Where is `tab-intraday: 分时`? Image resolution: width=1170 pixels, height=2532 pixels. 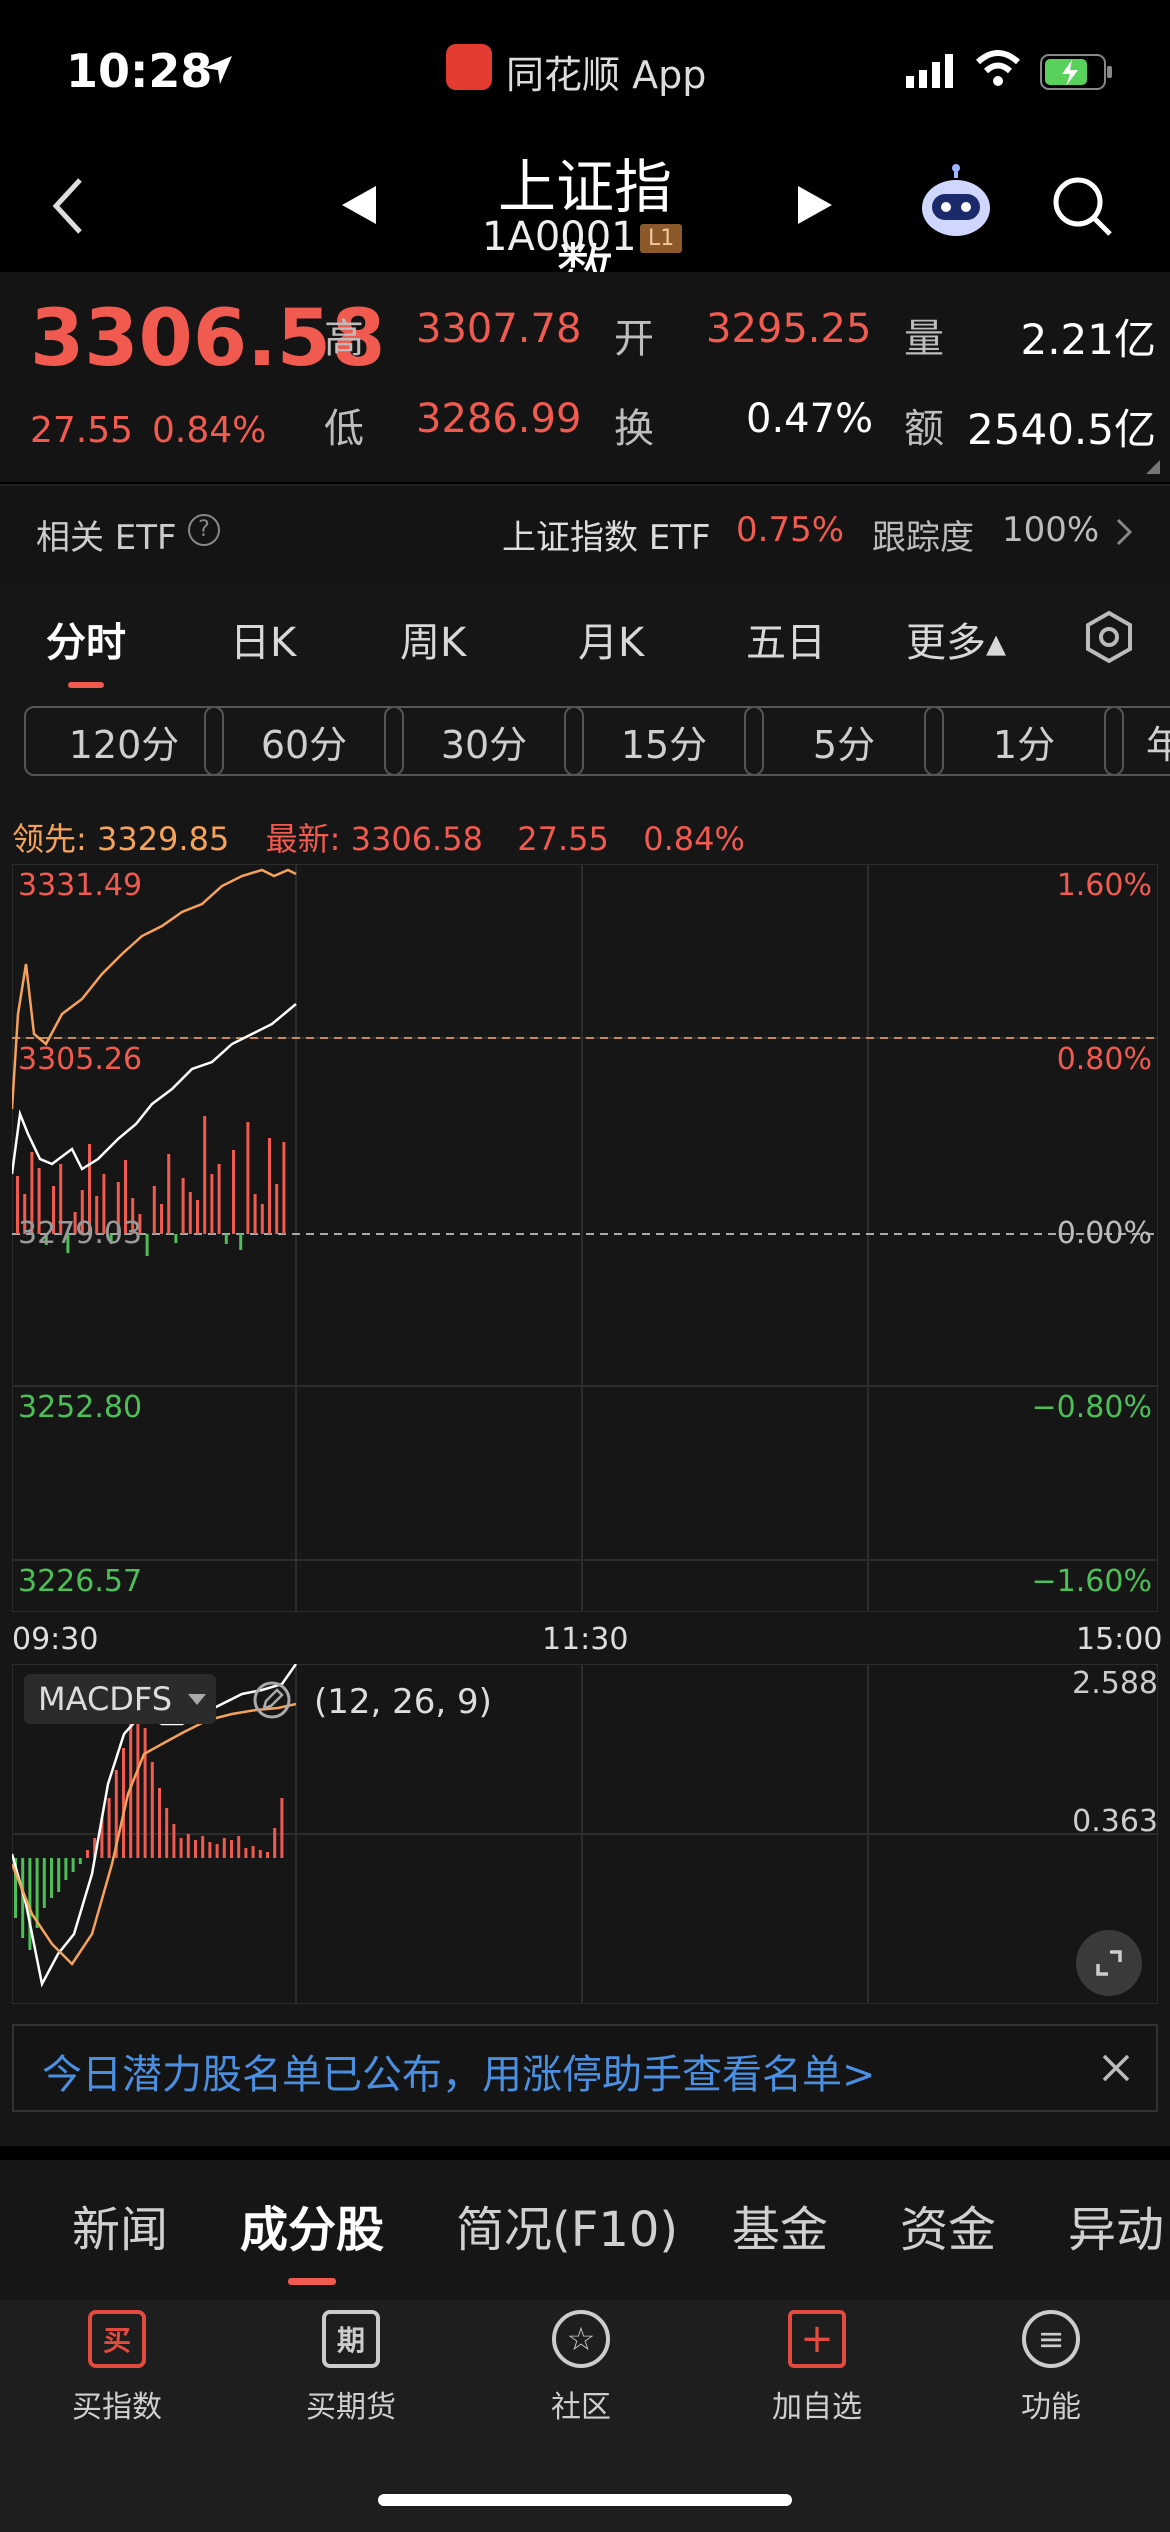
tab-intraday: 分时 is located at coordinates (86, 639).